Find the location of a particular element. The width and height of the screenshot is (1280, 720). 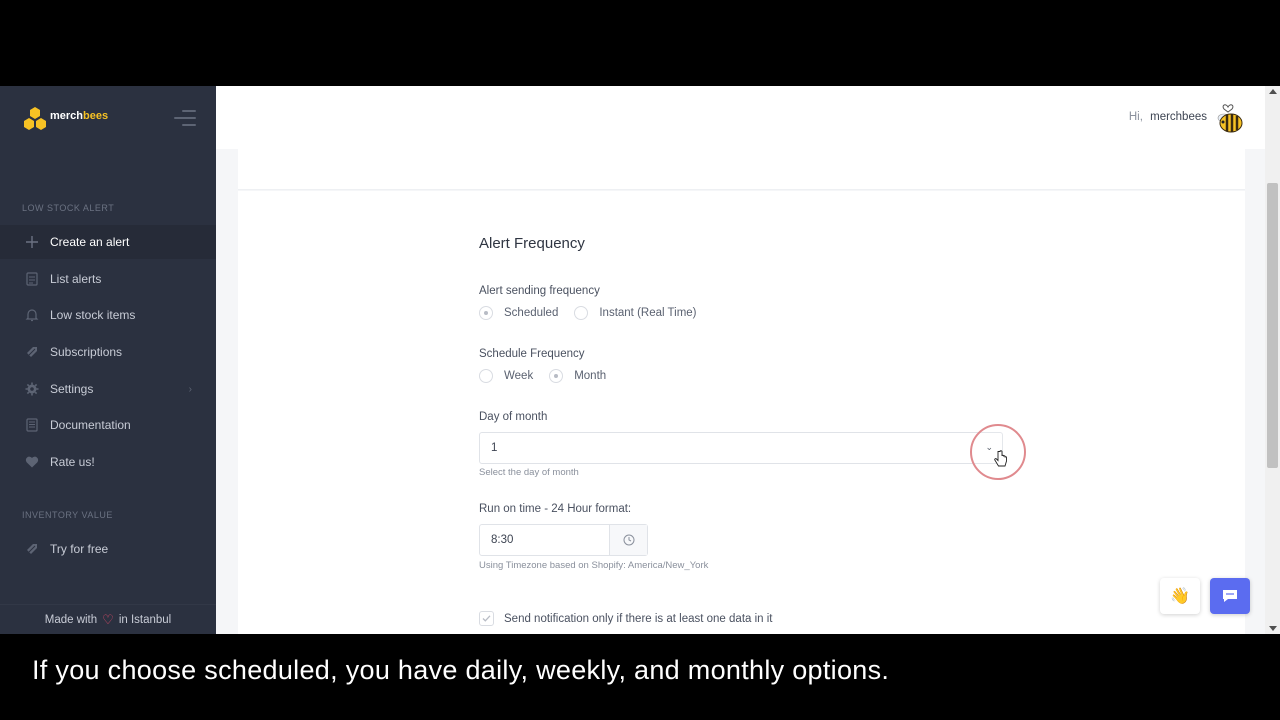

radio-label-week: Week is located at coordinates (519, 376).